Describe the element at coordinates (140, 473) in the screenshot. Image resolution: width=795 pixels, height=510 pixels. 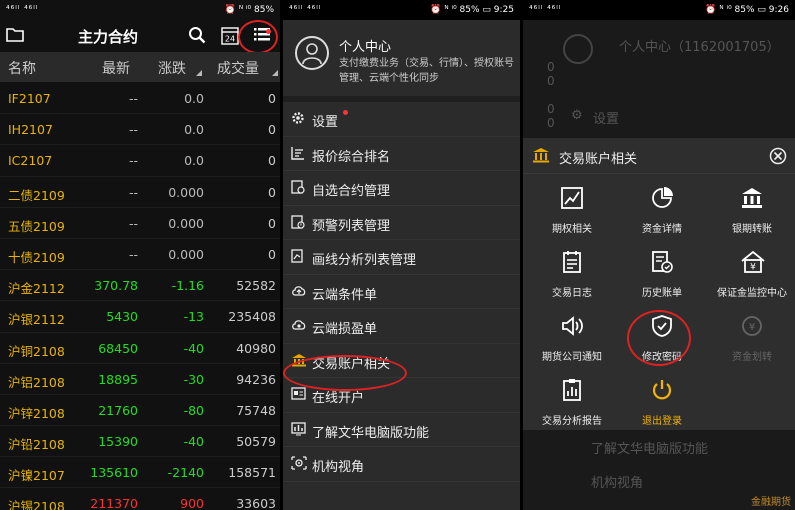
I see `table-row: 沪镍2107 135610 -2140 158571` at that location.